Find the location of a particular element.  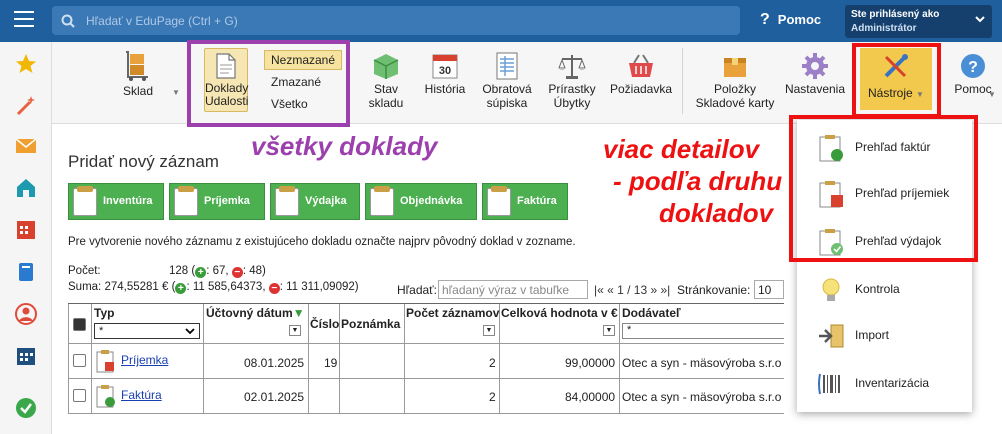

sklad-button: Sklad ▼ is located at coordinates (148, 74).